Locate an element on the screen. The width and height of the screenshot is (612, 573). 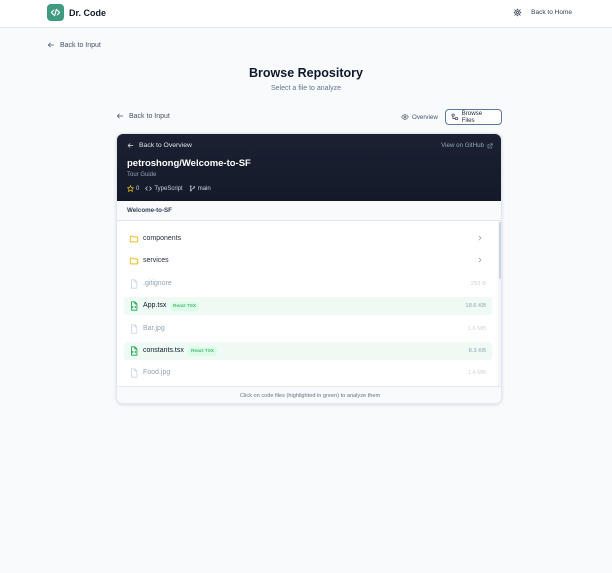
file-row: .gitignore 253 B is located at coordinates (308, 284).